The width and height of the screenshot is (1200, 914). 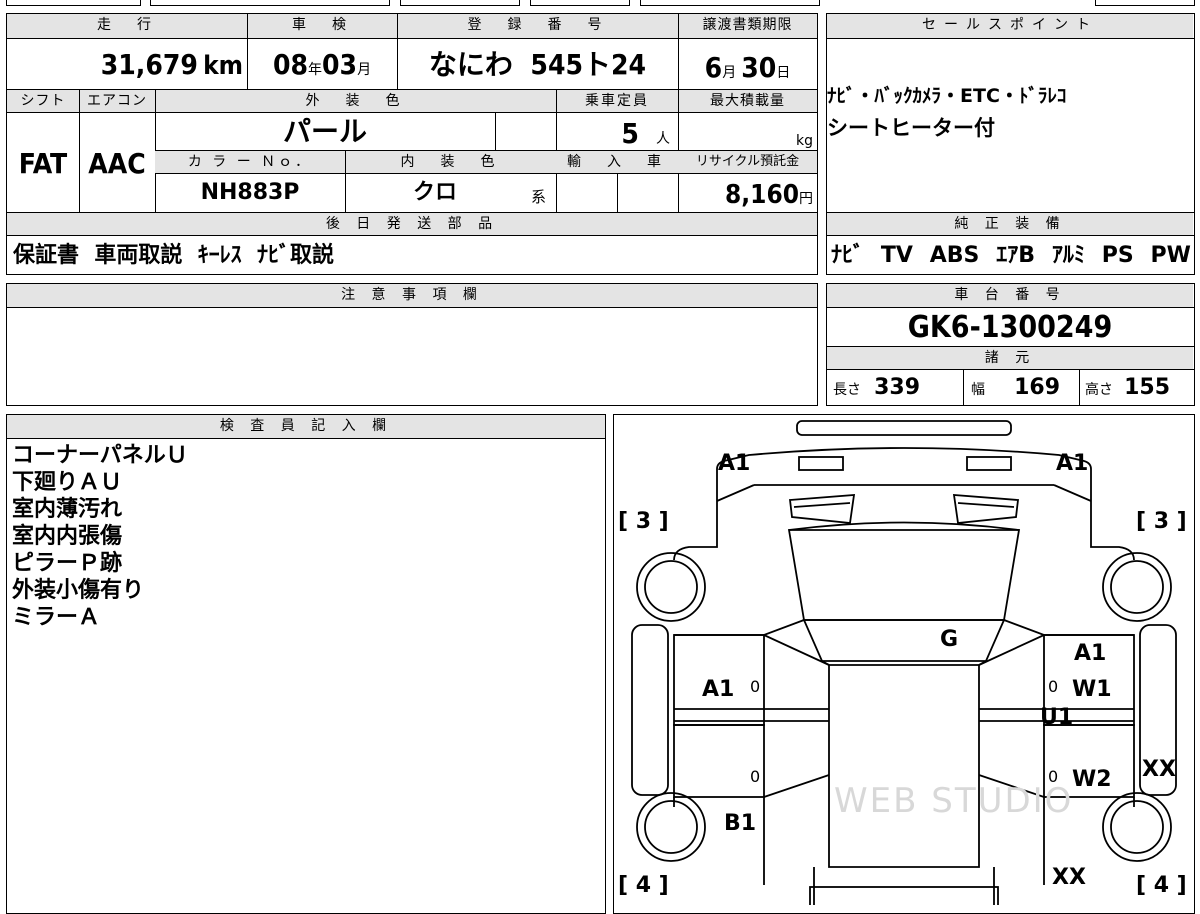 I want to click on mileage-unit: km, so click(x=223, y=66).